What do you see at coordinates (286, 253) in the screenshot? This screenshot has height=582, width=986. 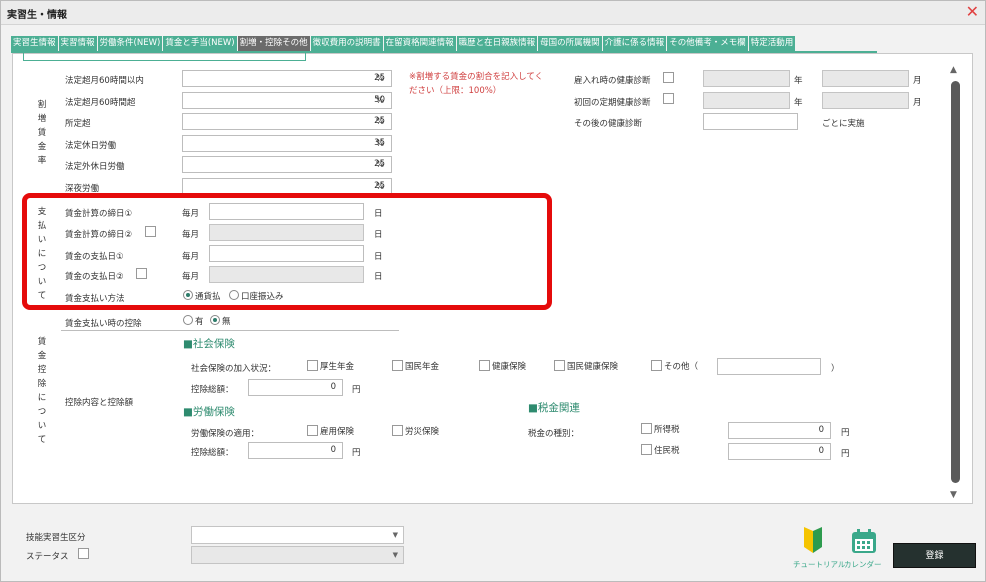 I see `payday-1-input` at bounding box center [286, 253].